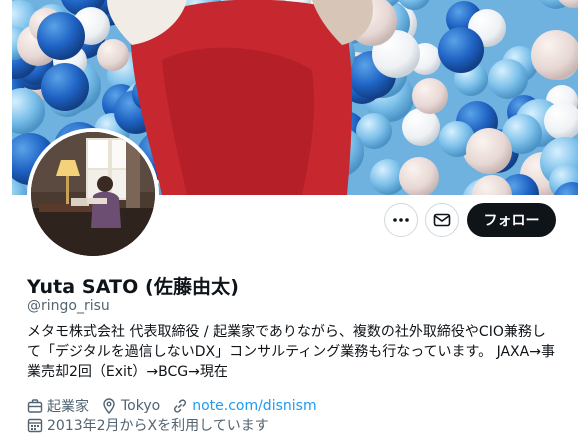  I want to click on more-options-button, so click(401, 220).